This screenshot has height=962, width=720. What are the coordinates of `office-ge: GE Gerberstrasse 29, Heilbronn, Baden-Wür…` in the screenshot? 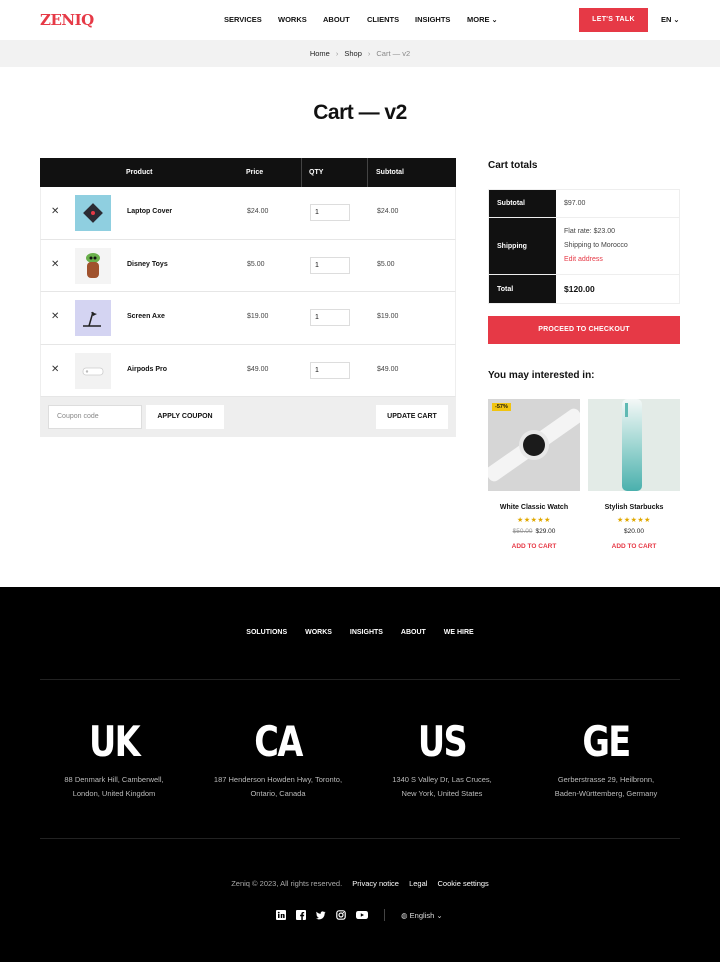 It's located at (606, 760).